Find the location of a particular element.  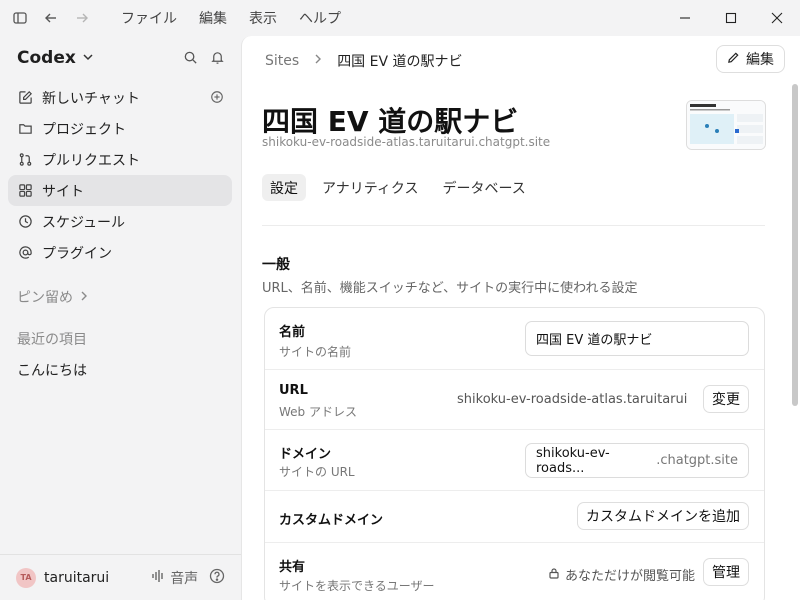

avatar: TA is located at coordinates (26, 577).